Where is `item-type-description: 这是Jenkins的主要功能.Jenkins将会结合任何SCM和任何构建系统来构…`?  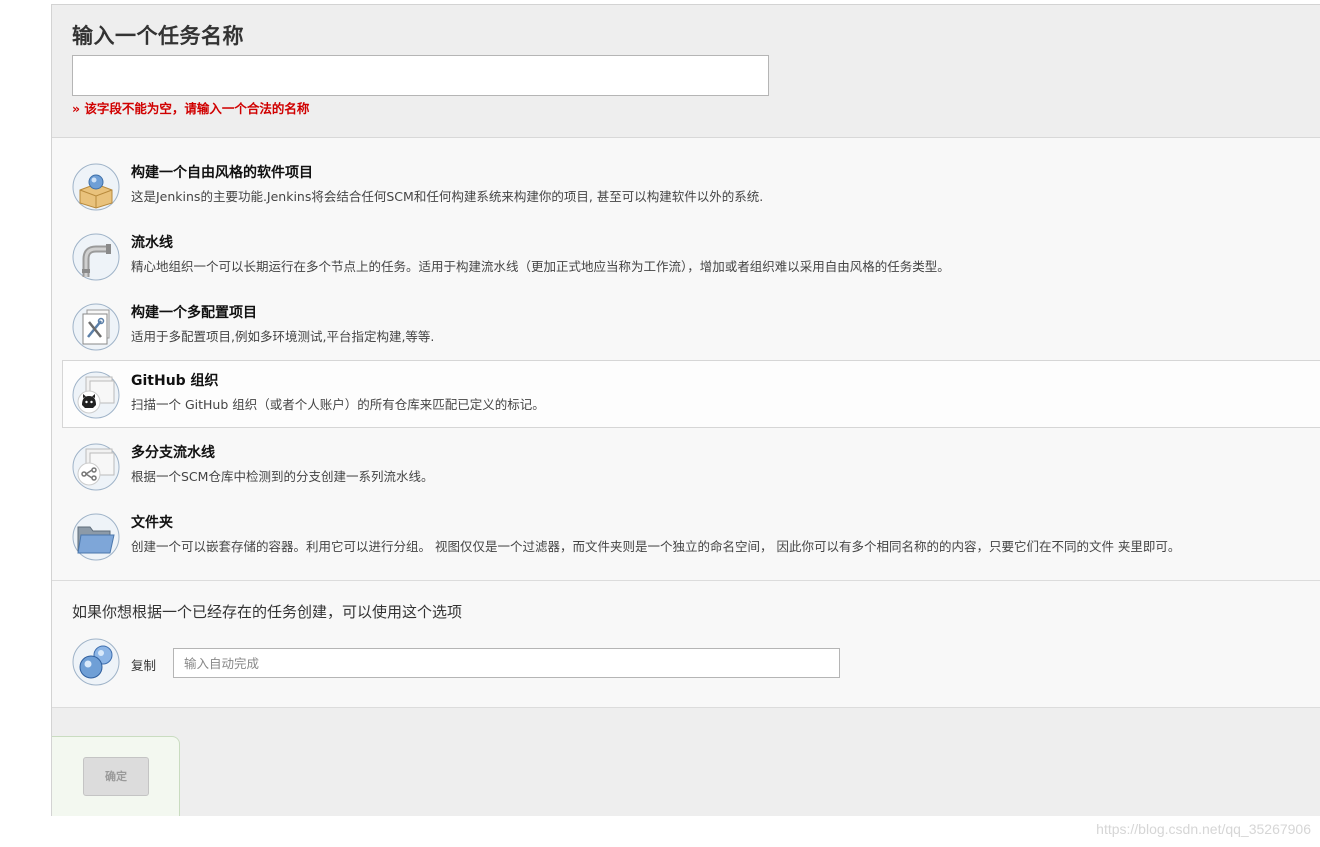 item-type-description: 这是Jenkins的主要功能.Jenkins将会结合任何SCM和任何构建系统来构… is located at coordinates (447, 196).